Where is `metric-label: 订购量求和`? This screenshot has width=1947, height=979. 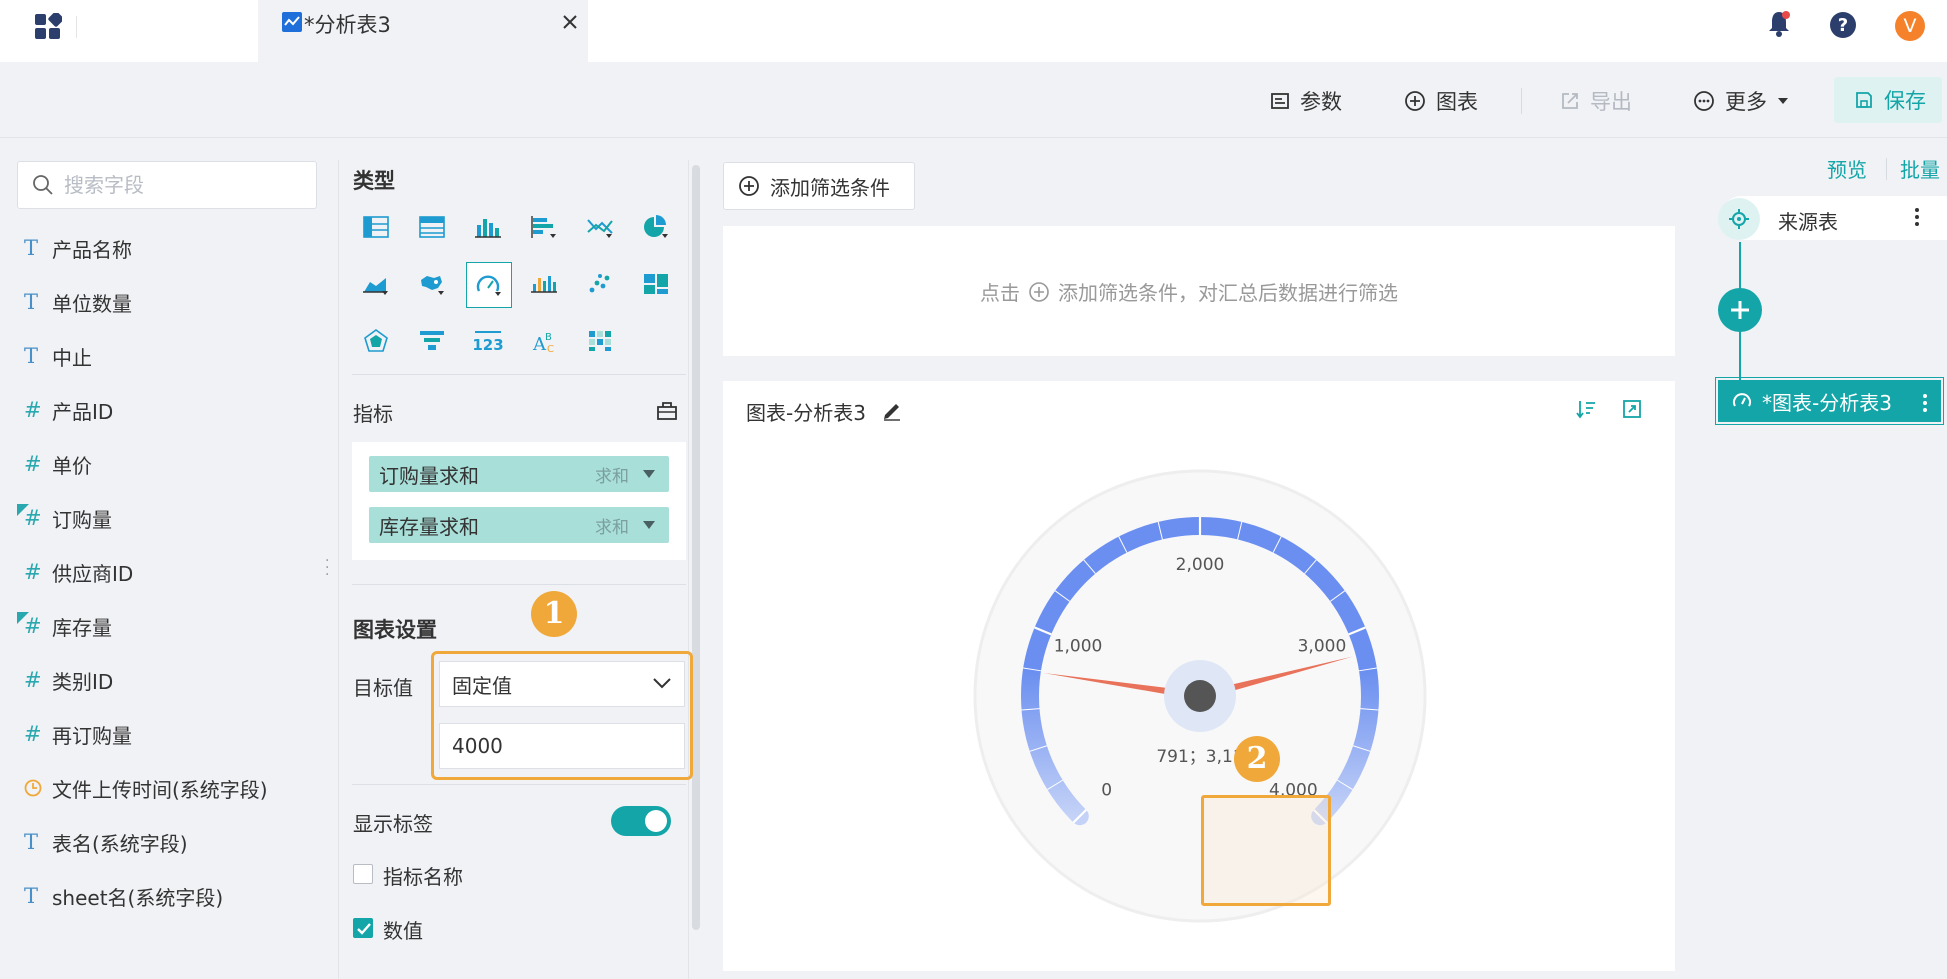 metric-label: 订购量求和 is located at coordinates (429, 475).